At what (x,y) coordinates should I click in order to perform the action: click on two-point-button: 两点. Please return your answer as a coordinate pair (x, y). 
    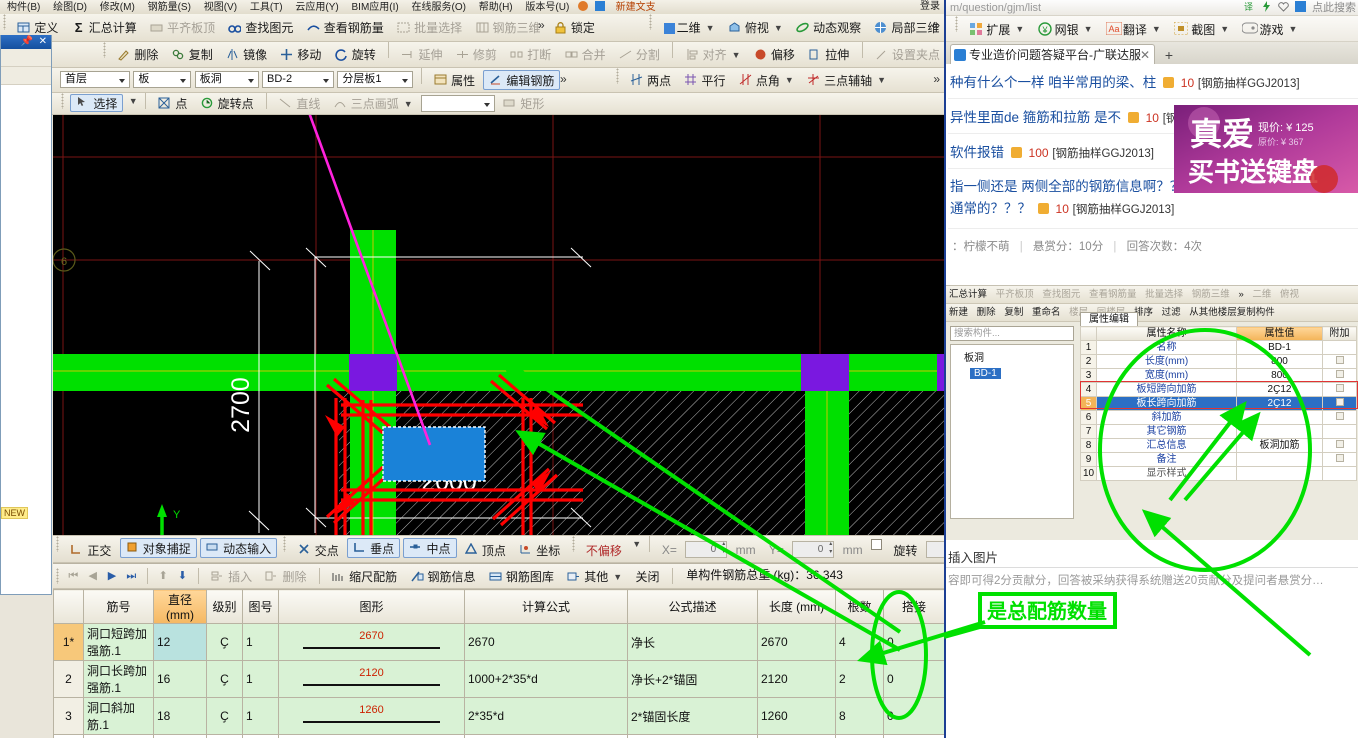
    Looking at the image, I should click on (650, 80).